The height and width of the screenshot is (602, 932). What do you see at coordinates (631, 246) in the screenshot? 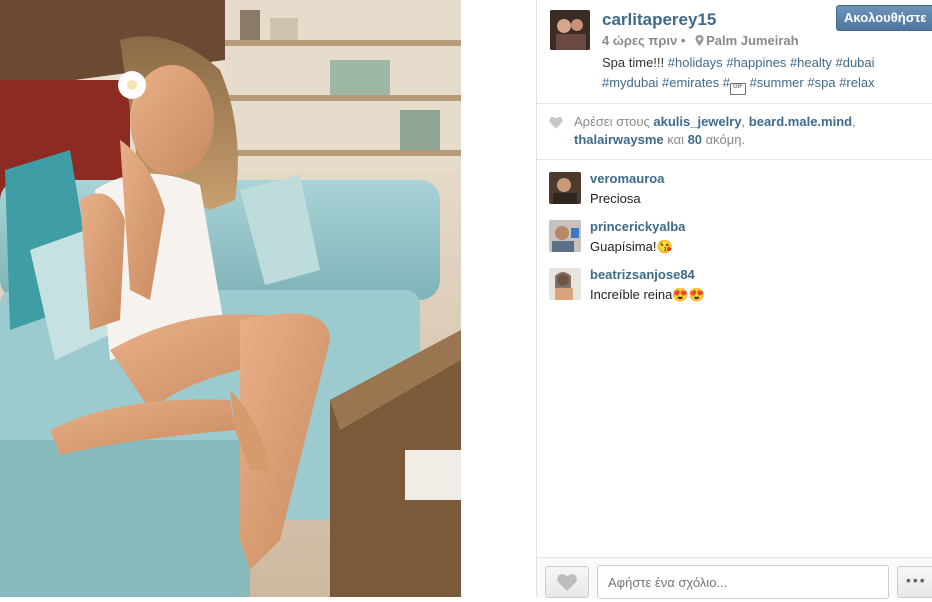
I see `comment-text: Guapísima!😘` at bounding box center [631, 246].